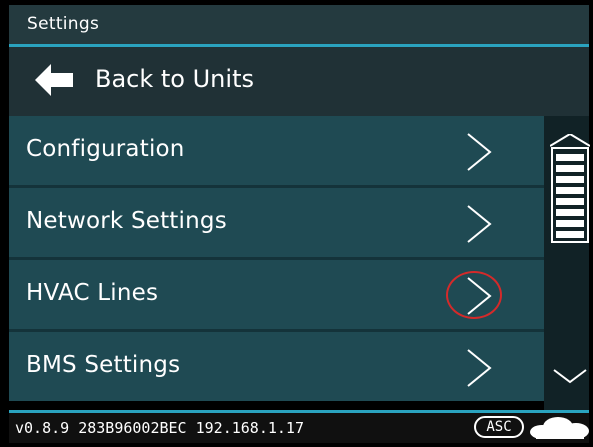 The image size is (593, 447). I want to click on arrow-left-icon, so click(54, 80).